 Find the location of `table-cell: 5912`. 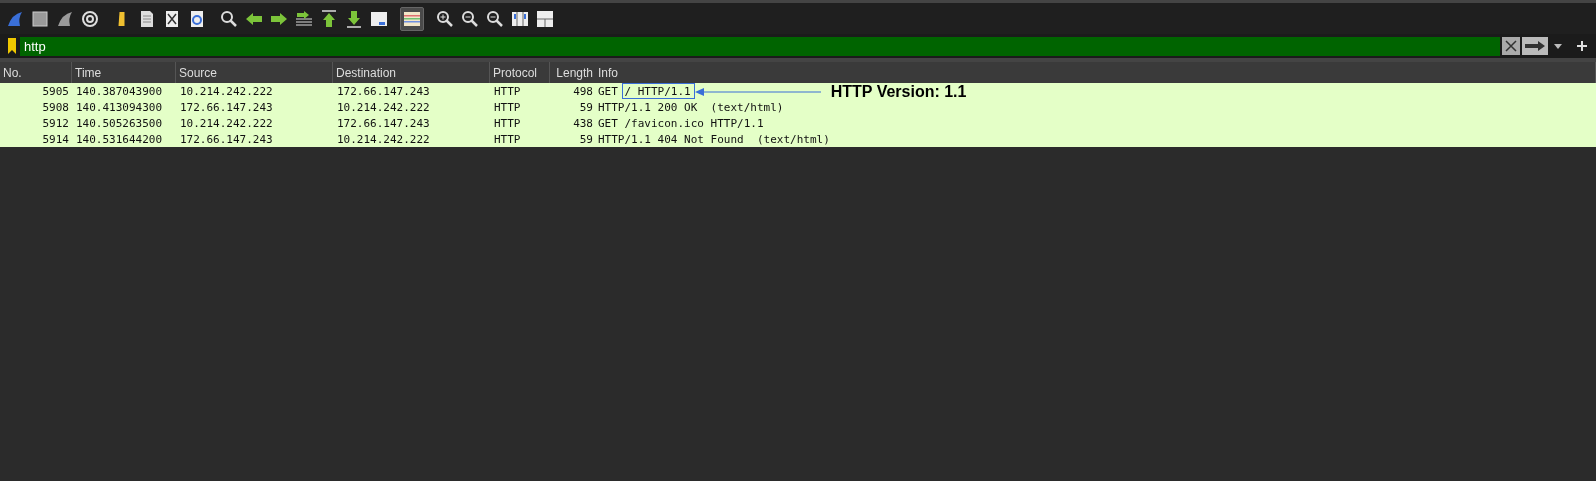

table-cell: 5912 is located at coordinates (55, 123).